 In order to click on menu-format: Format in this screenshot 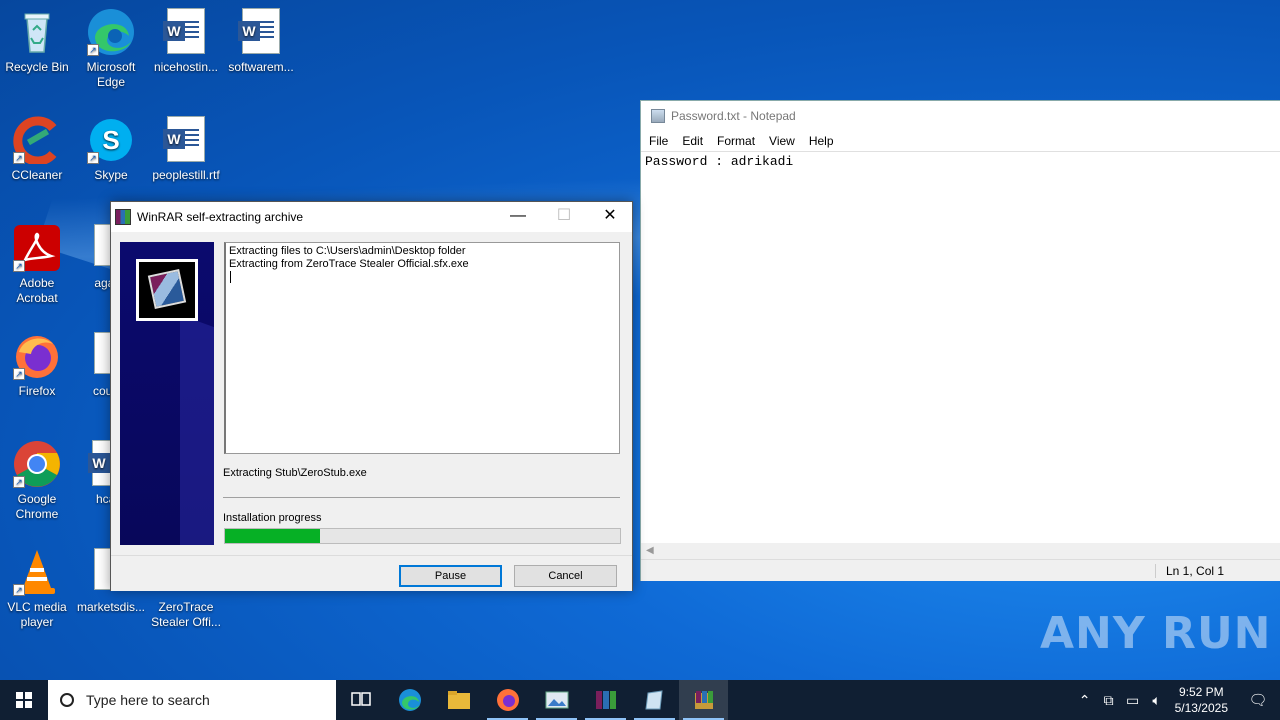, I will do `click(736, 141)`.